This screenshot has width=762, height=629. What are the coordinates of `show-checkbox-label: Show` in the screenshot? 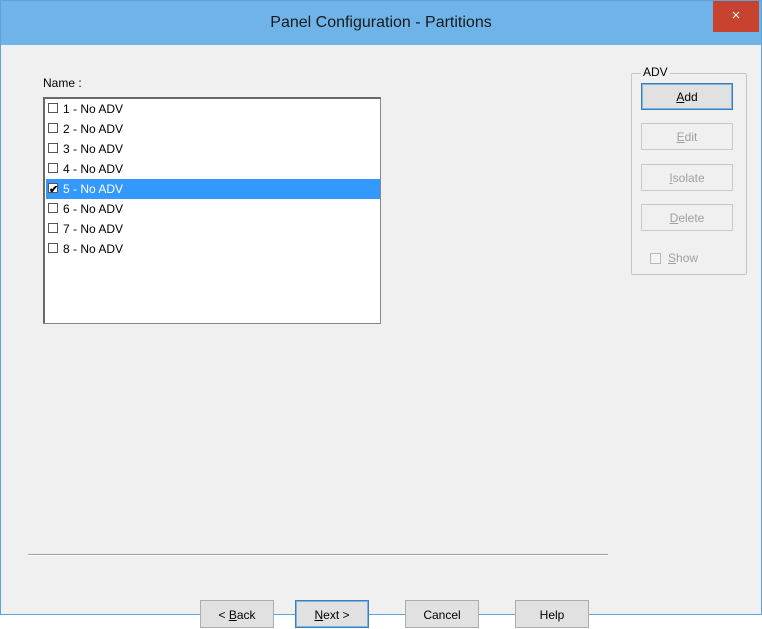 It's located at (683, 258).